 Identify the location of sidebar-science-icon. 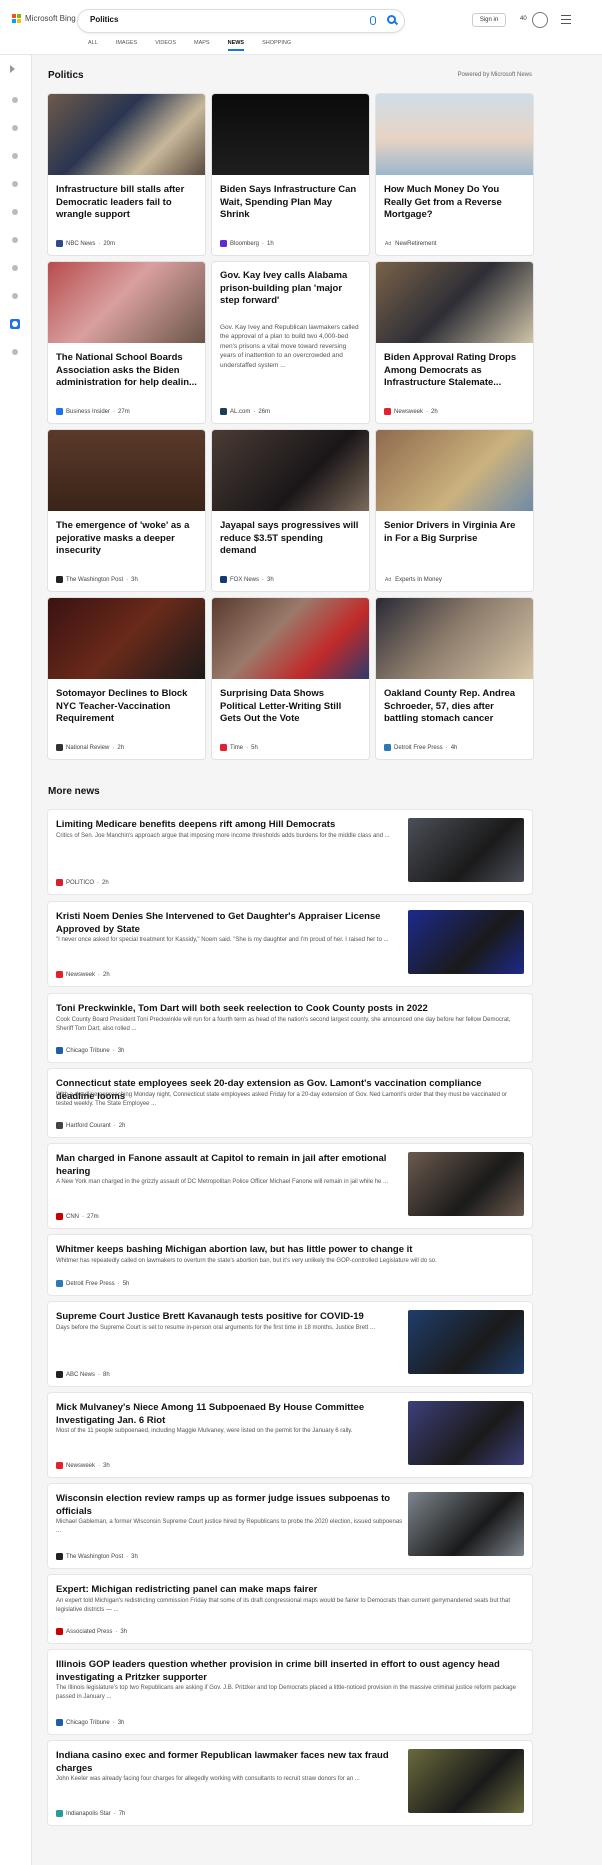
(16, 128).